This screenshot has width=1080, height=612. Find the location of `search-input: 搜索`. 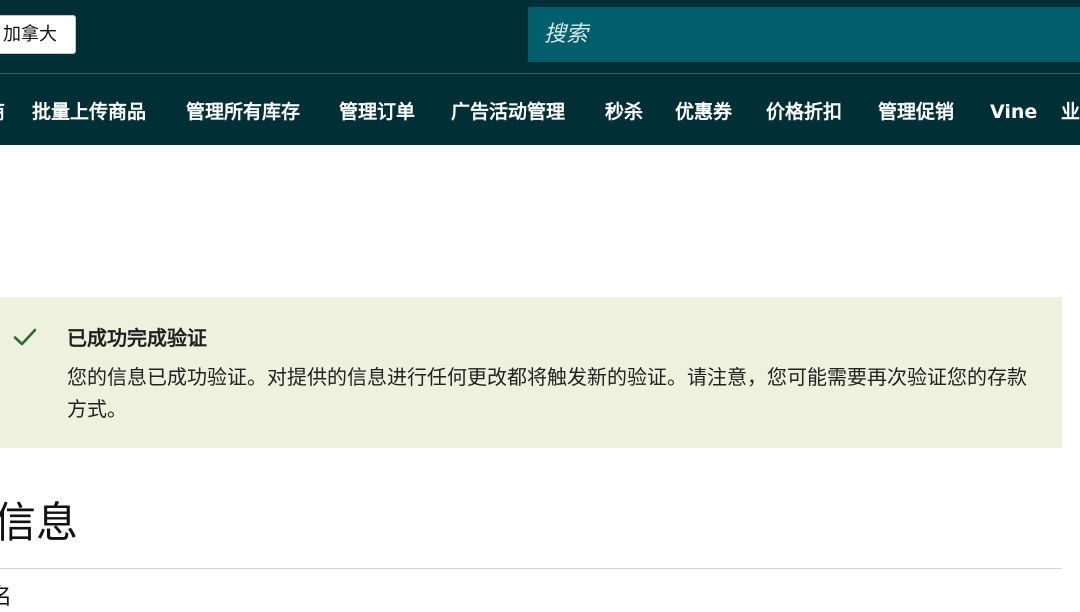

search-input: 搜索 is located at coordinates (804, 34).